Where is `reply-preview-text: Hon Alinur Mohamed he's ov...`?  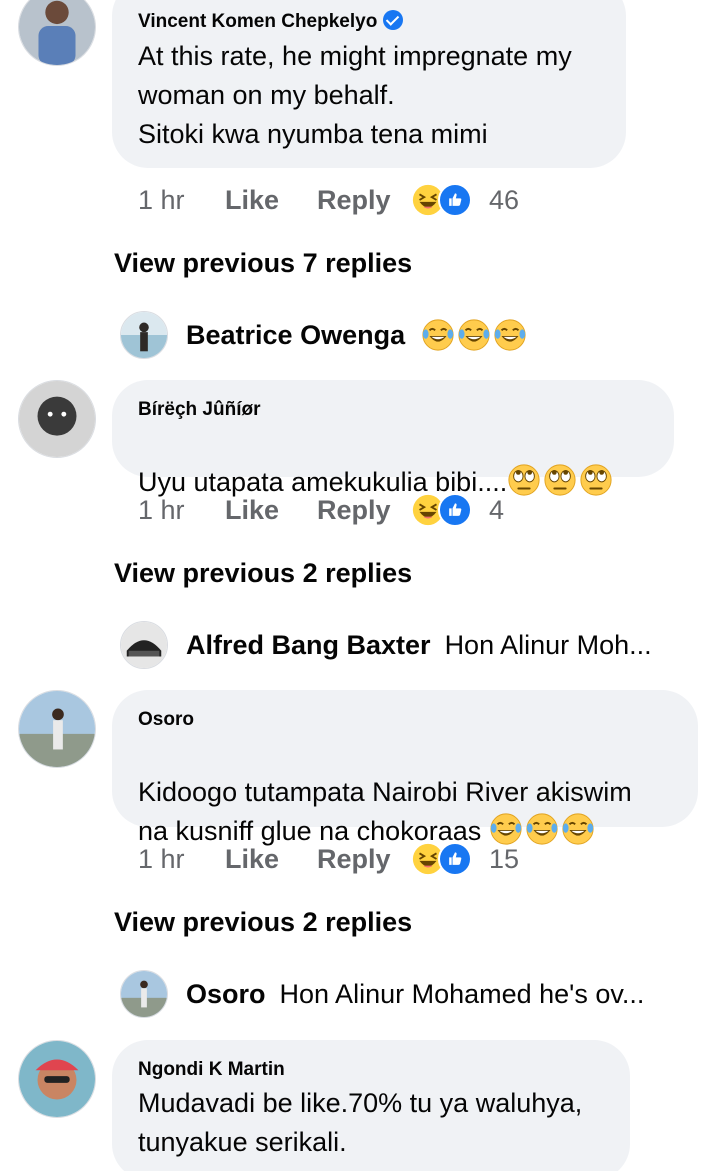 reply-preview-text: Hon Alinur Mohamed he's ov... is located at coordinates (462, 993).